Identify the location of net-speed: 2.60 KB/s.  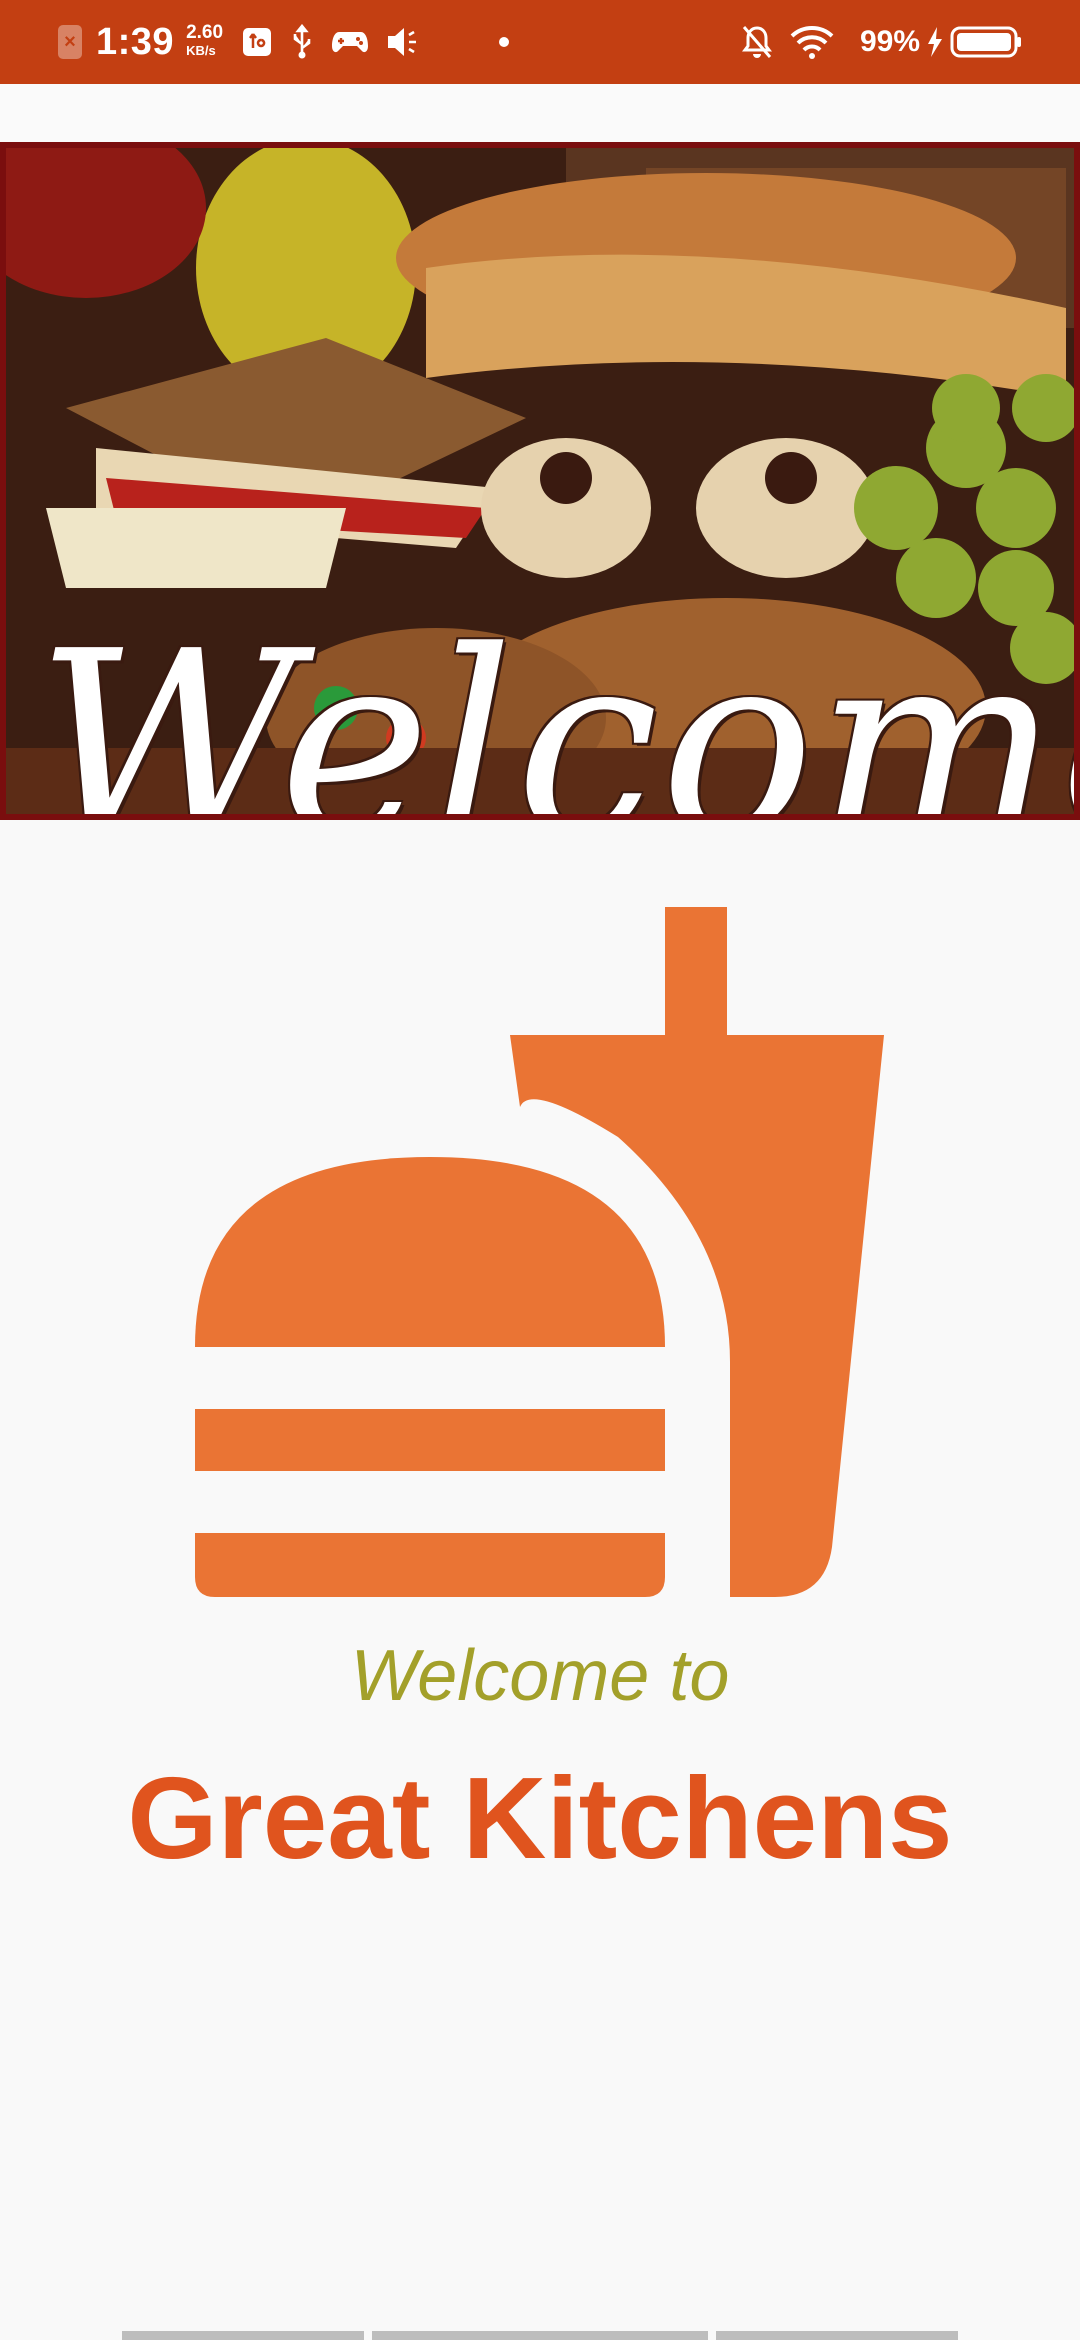
(205, 41).